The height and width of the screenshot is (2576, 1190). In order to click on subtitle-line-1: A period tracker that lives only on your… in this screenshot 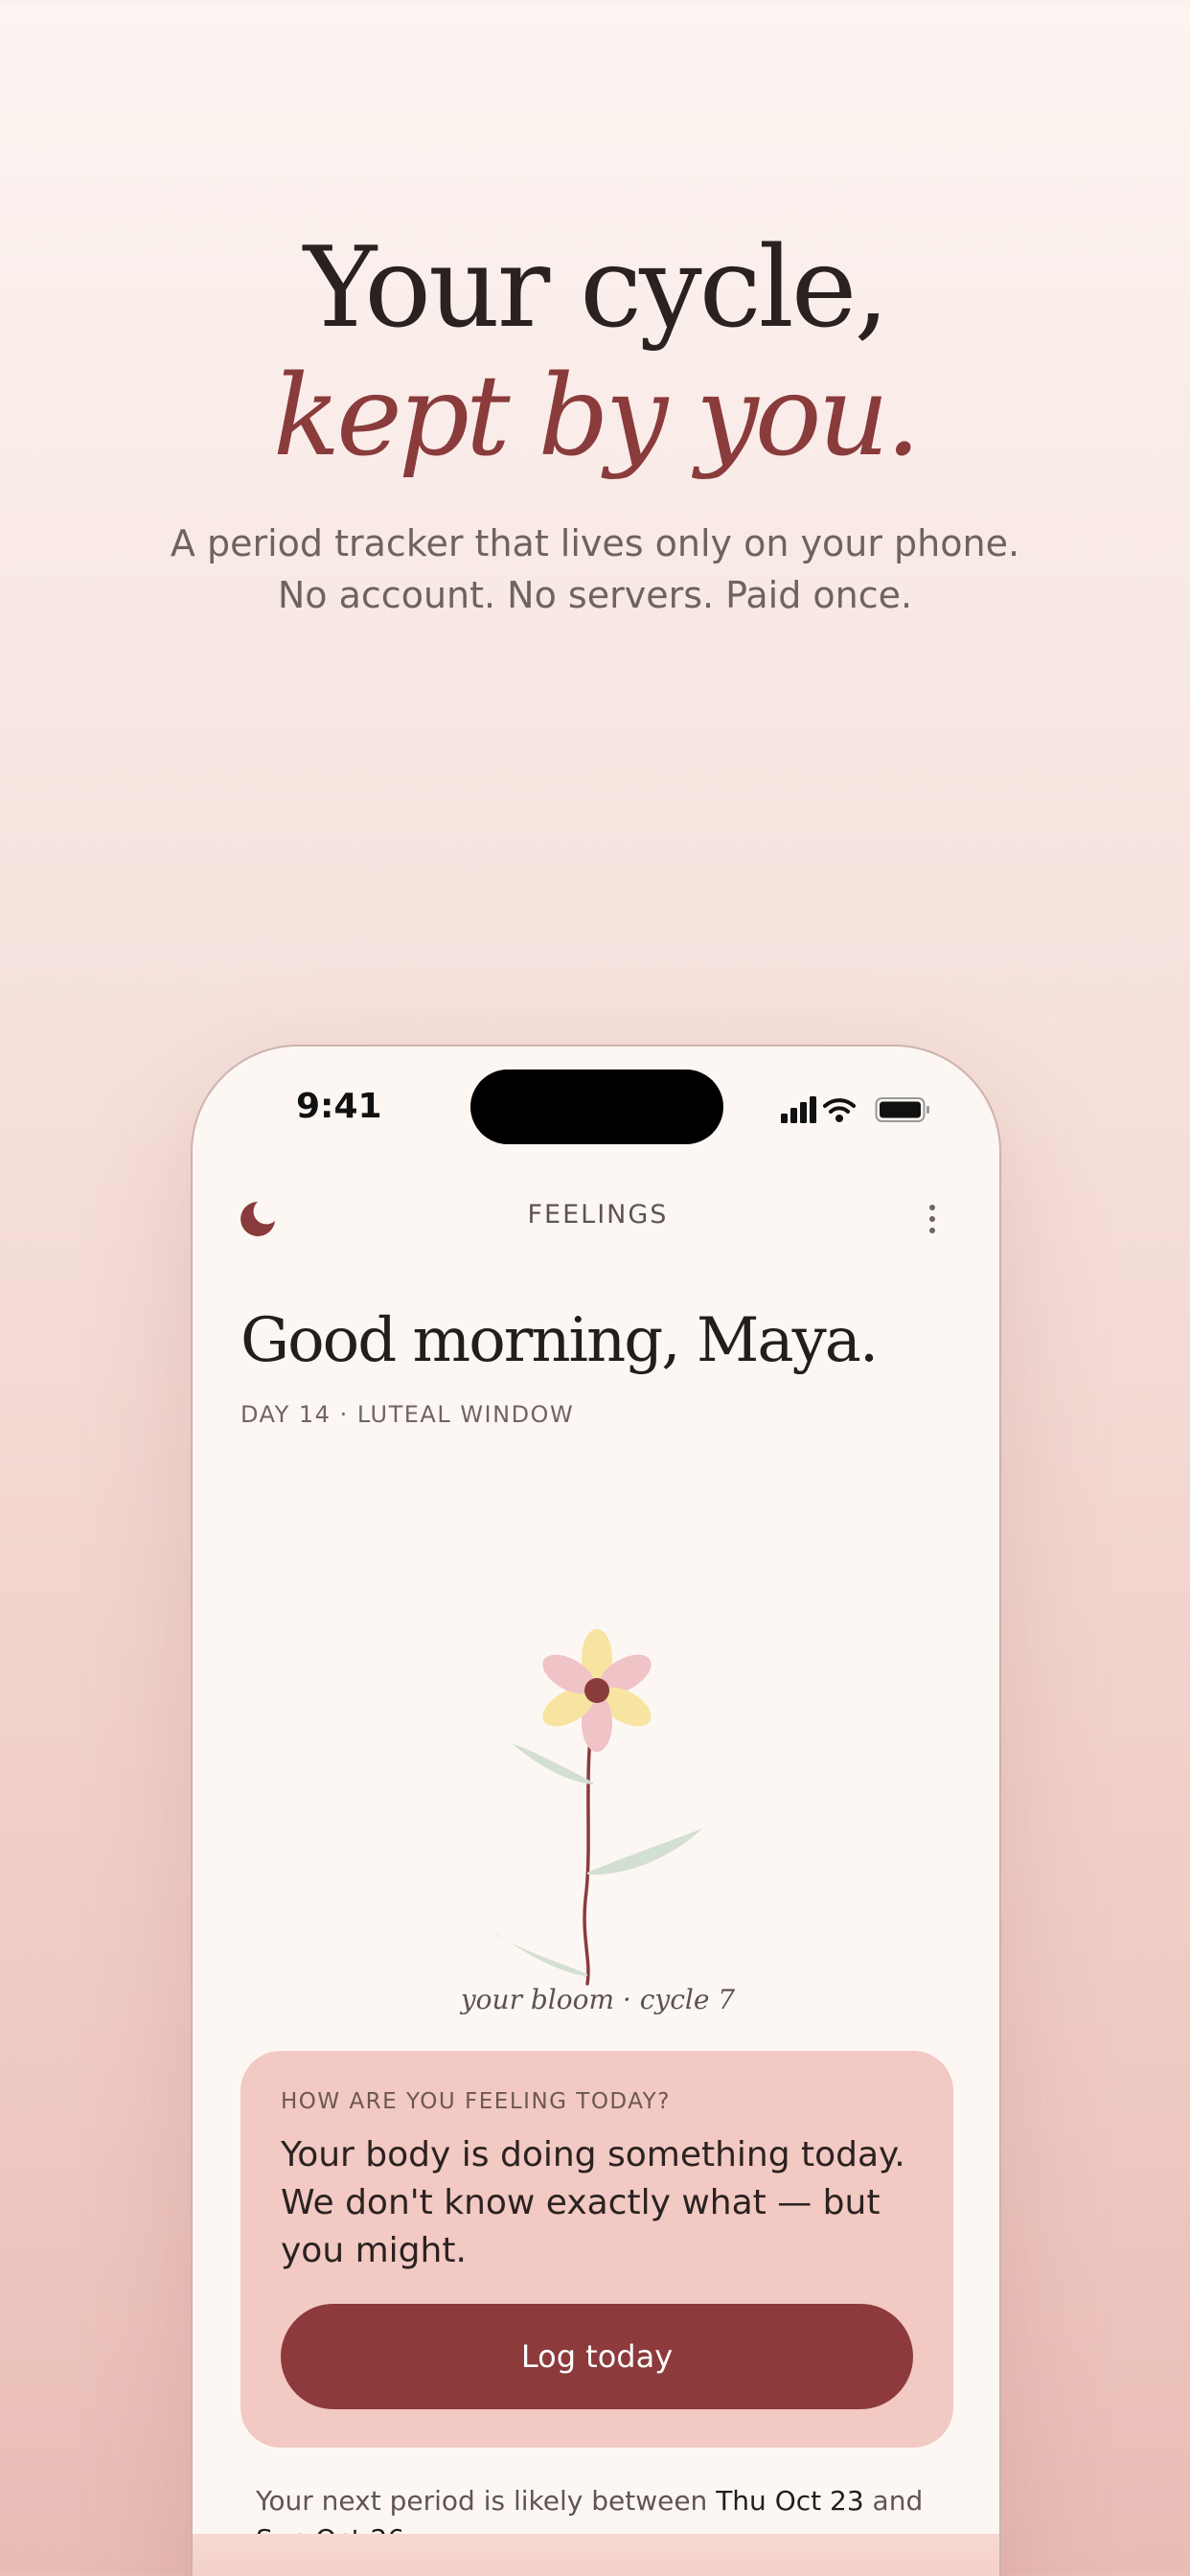, I will do `click(595, 543)`.